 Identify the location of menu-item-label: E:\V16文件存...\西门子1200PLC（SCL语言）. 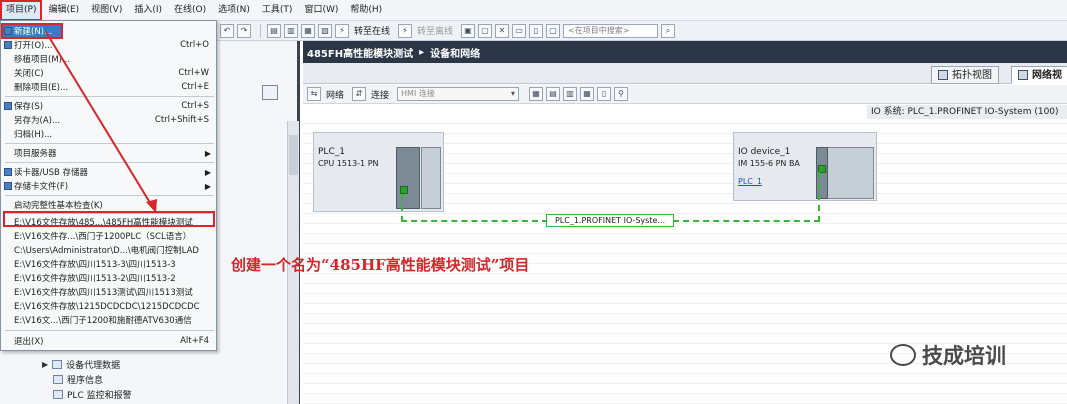
(103, 237).